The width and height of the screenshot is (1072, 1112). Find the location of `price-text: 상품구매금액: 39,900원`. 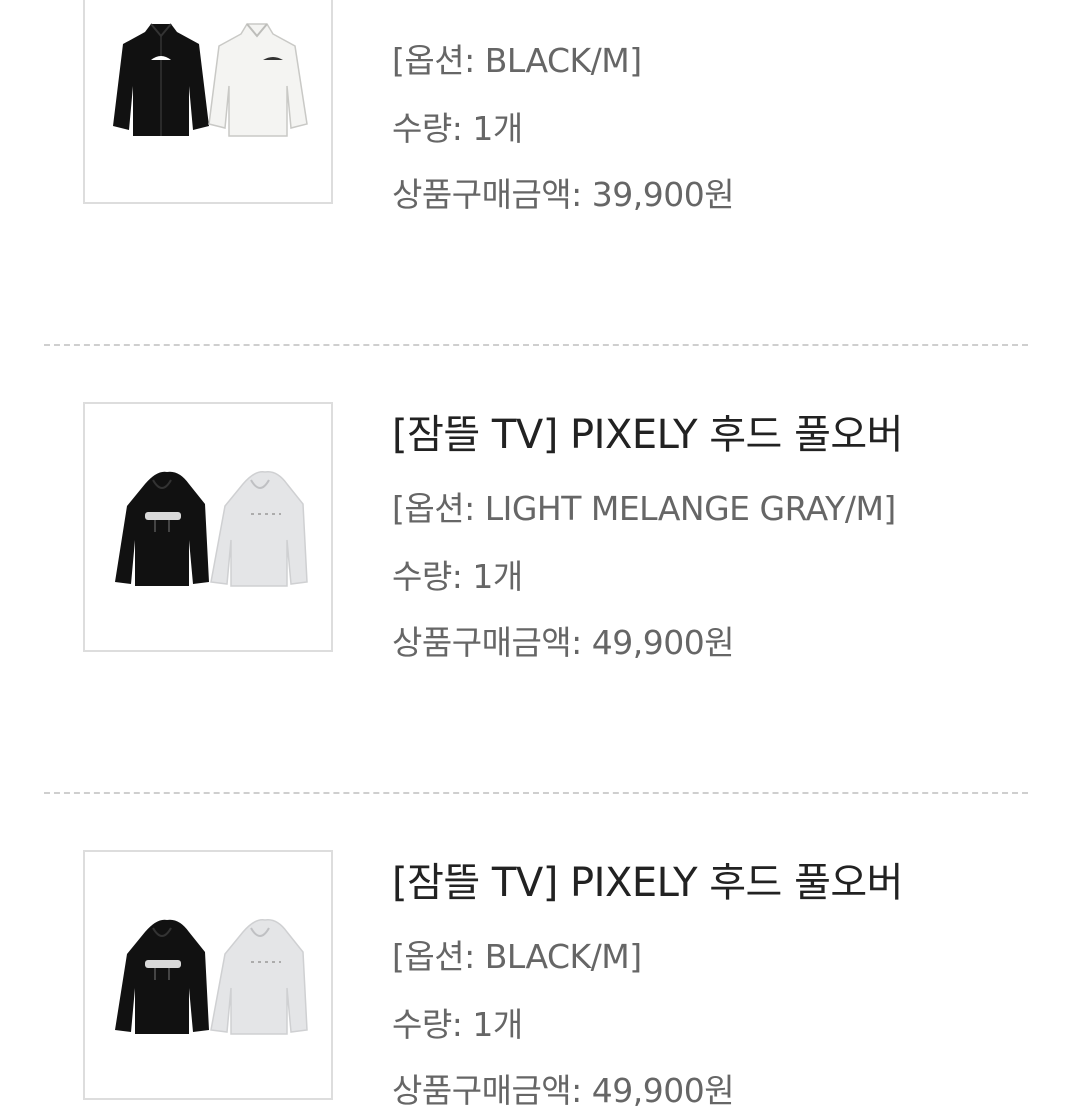

price-text: 상품구매금액: 39,900원 is located at coordinates (563, 194).